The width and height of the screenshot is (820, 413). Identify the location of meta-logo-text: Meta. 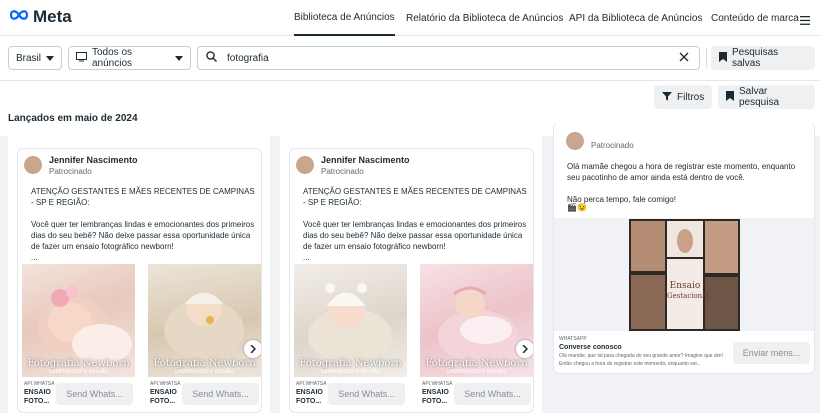
(52, 16).